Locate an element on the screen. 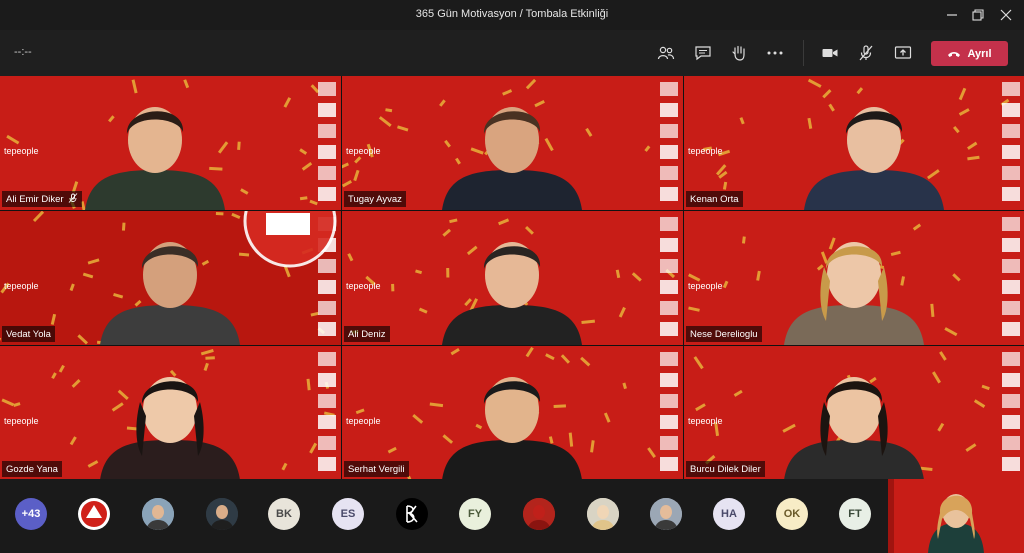 The width and height of the screenshot is (1024, 553). meeting-timer: --:-- is located at coordinates (23, 52).